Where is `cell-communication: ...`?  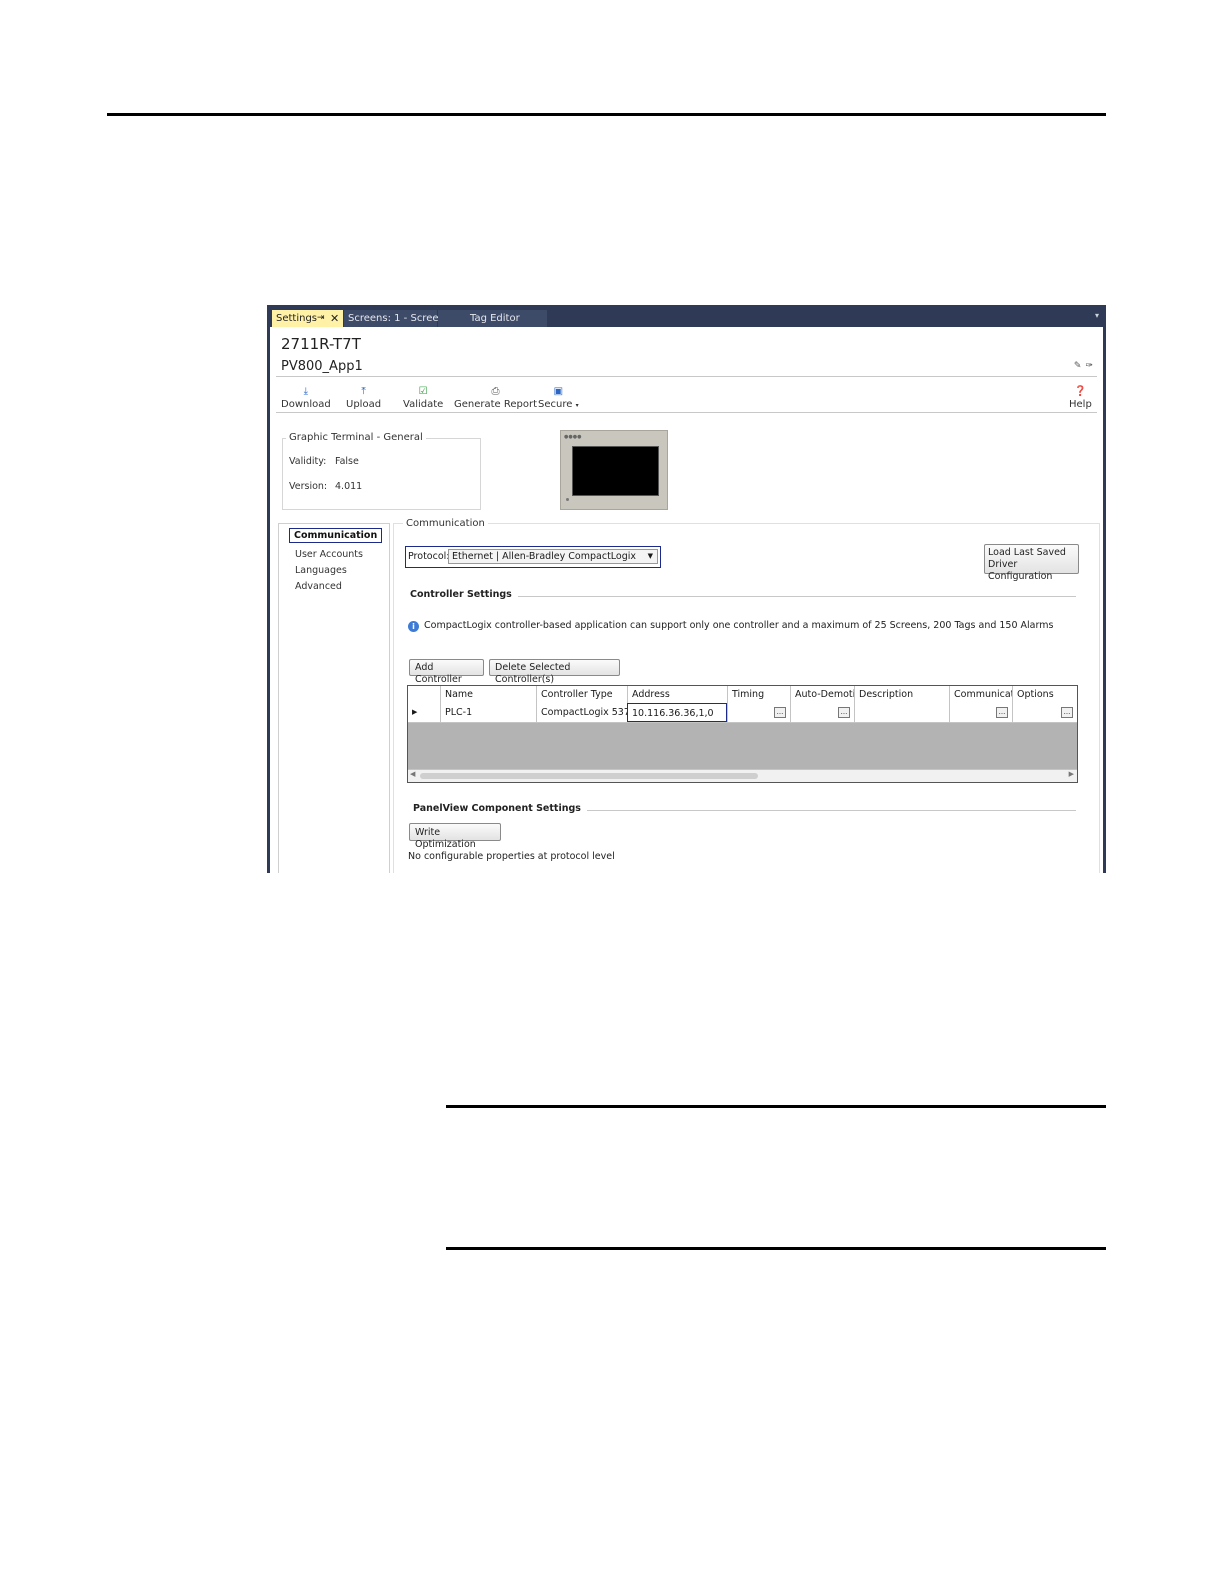
cell-communication: ... is located at coordinates (980, 712).